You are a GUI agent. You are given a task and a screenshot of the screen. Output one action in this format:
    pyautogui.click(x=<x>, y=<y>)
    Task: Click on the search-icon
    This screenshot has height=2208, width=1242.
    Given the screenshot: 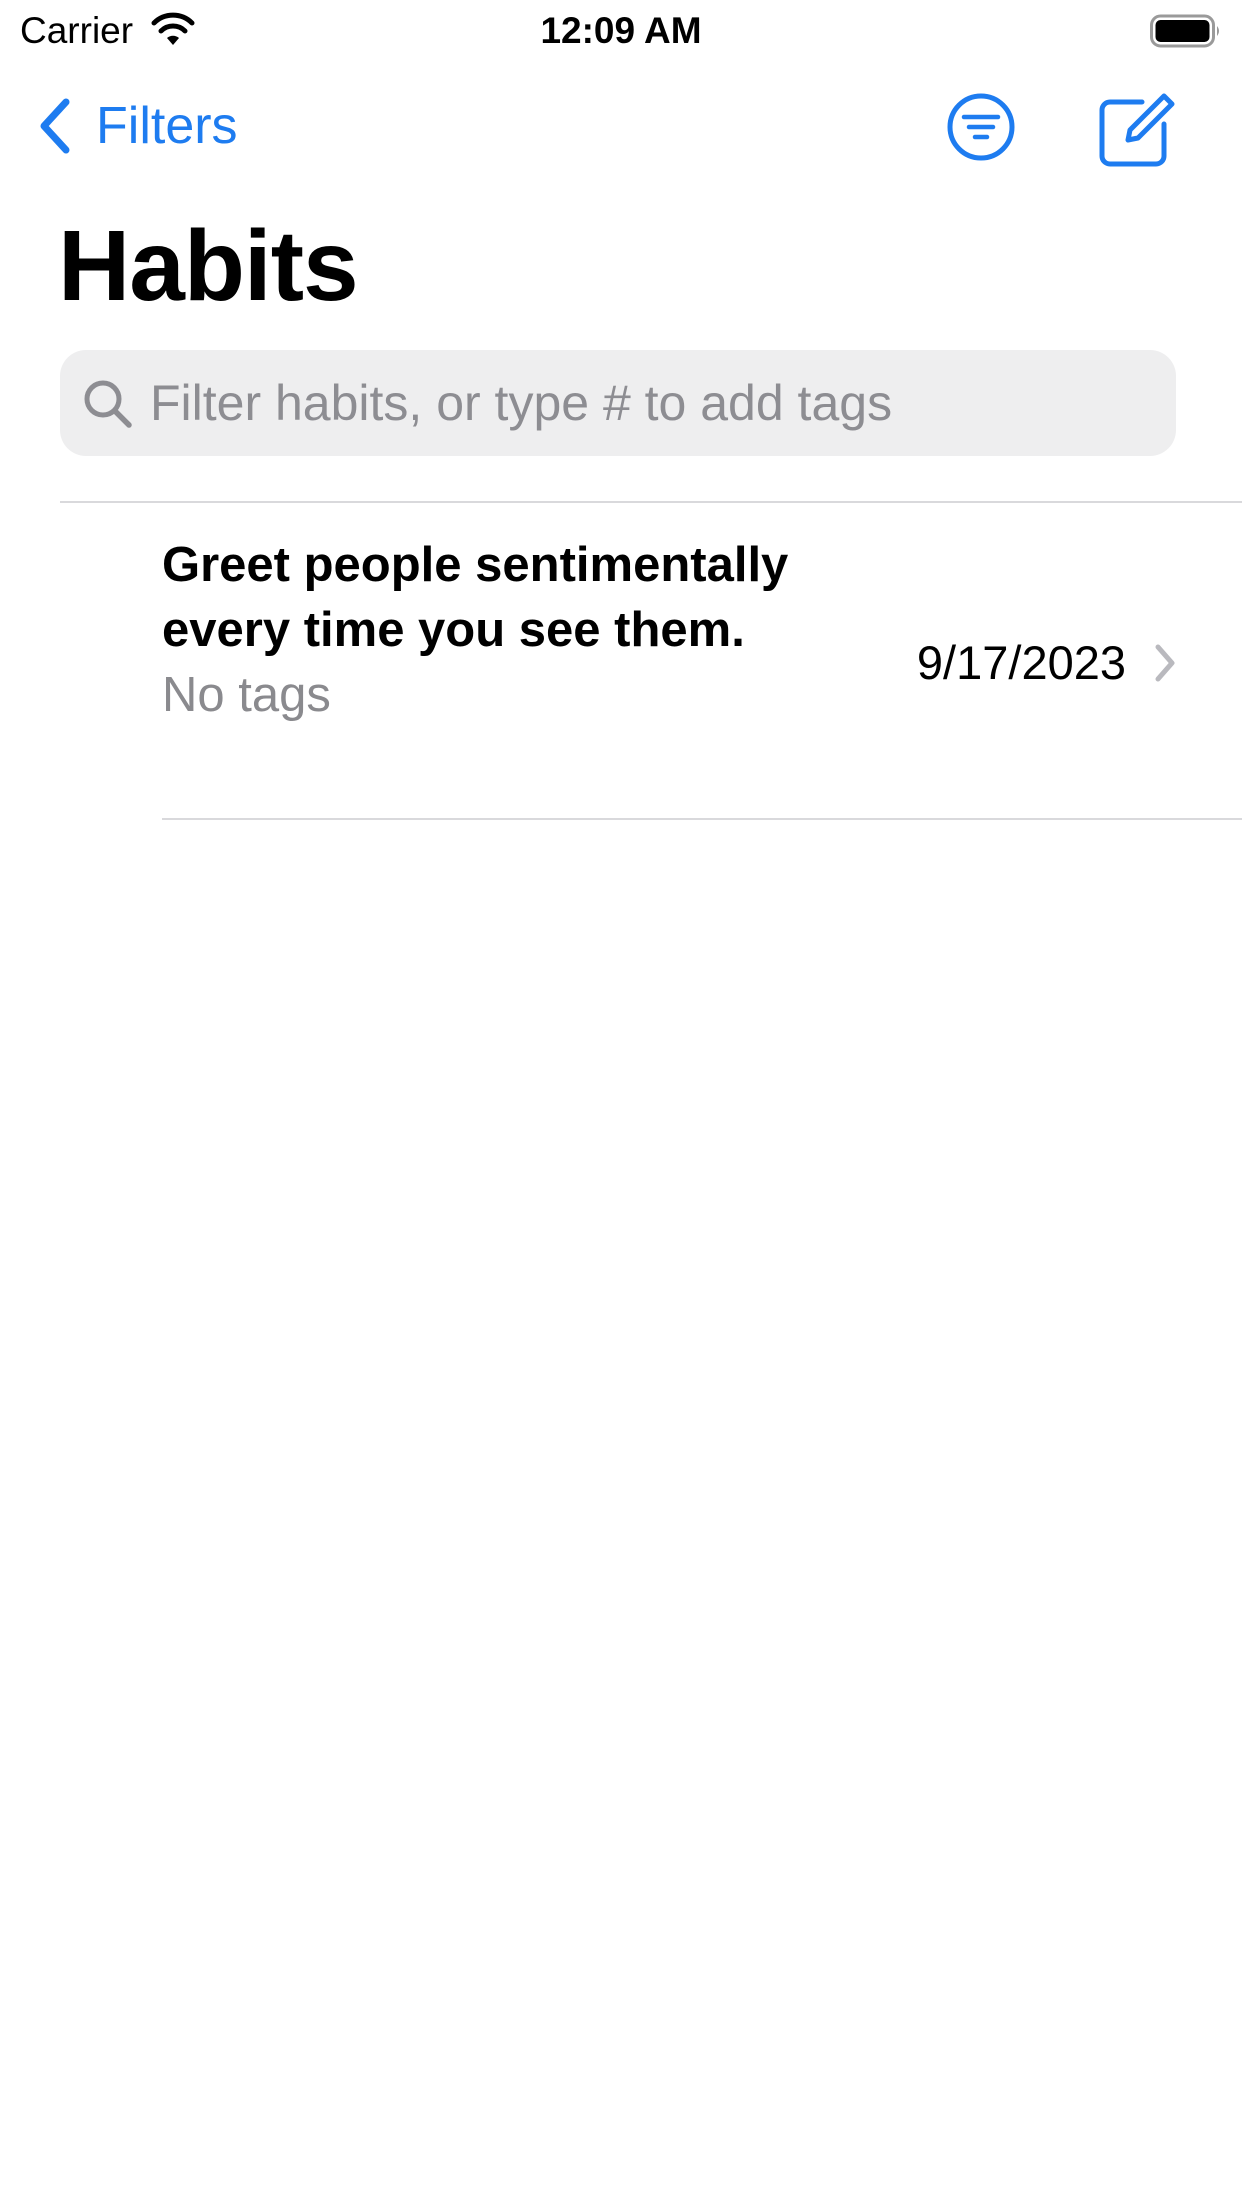 What is the action you would take?
    pyautogui.click(x=108, y=404)
    